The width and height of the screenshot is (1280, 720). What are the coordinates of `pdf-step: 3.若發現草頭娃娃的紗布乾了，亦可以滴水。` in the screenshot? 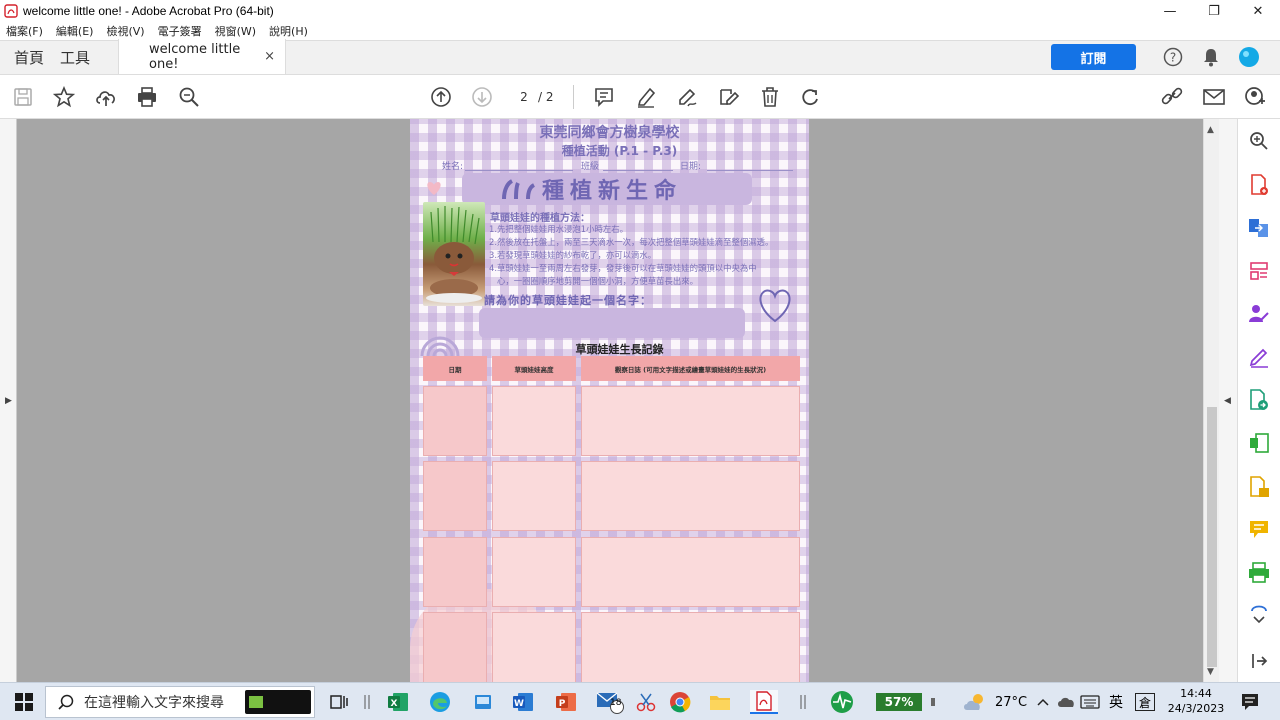 It's located at (573, 255).